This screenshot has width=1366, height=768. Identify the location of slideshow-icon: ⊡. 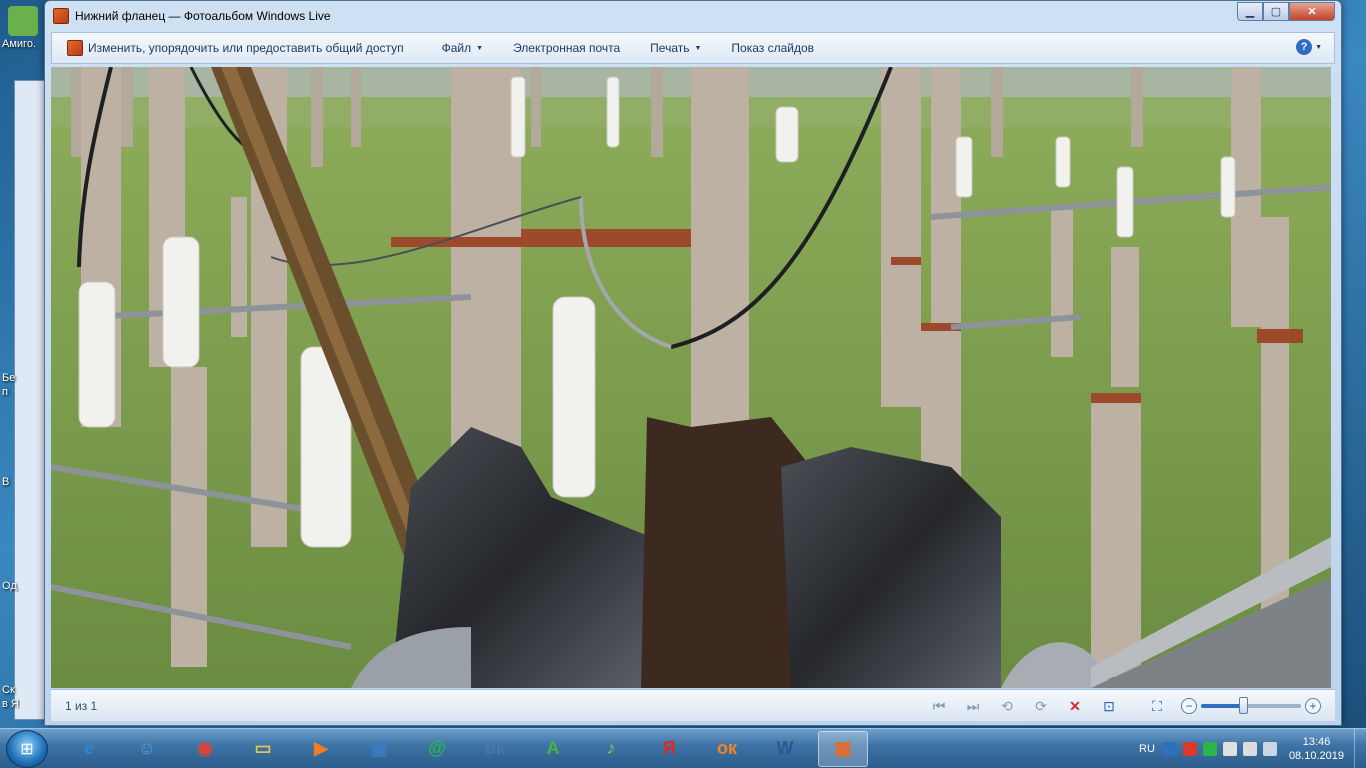
(1109, 706).